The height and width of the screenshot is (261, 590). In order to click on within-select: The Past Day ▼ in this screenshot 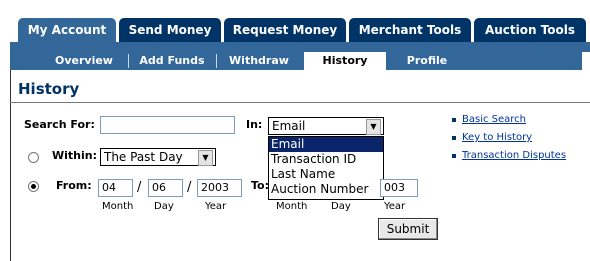, I will do `click(158, 157)`.